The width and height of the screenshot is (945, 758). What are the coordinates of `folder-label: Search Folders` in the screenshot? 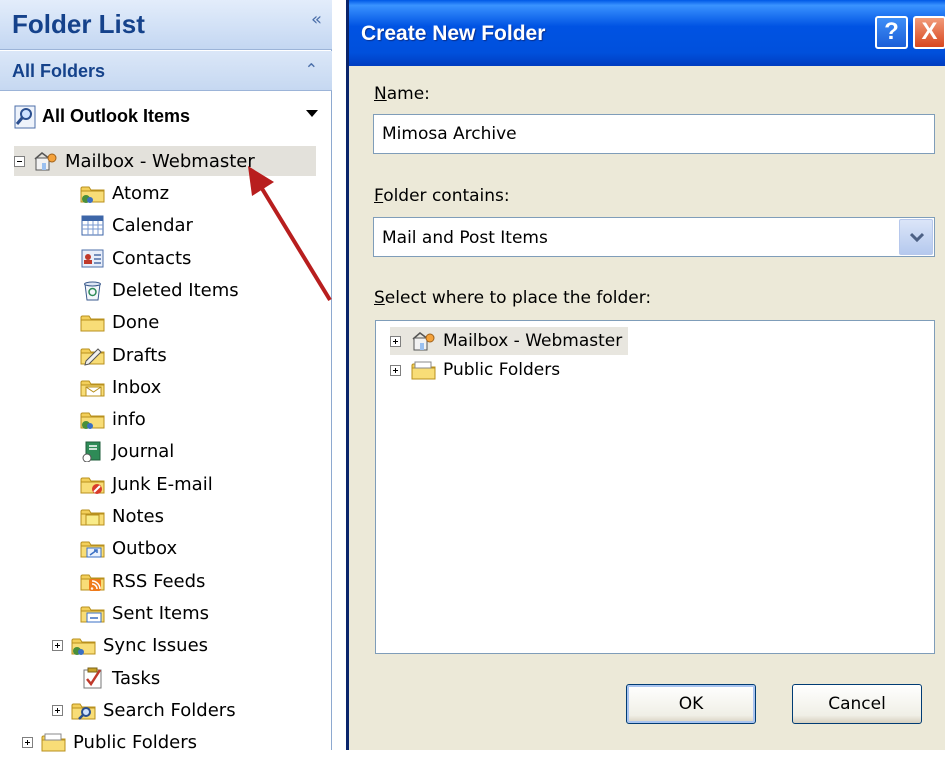 It's located at (169, 710).